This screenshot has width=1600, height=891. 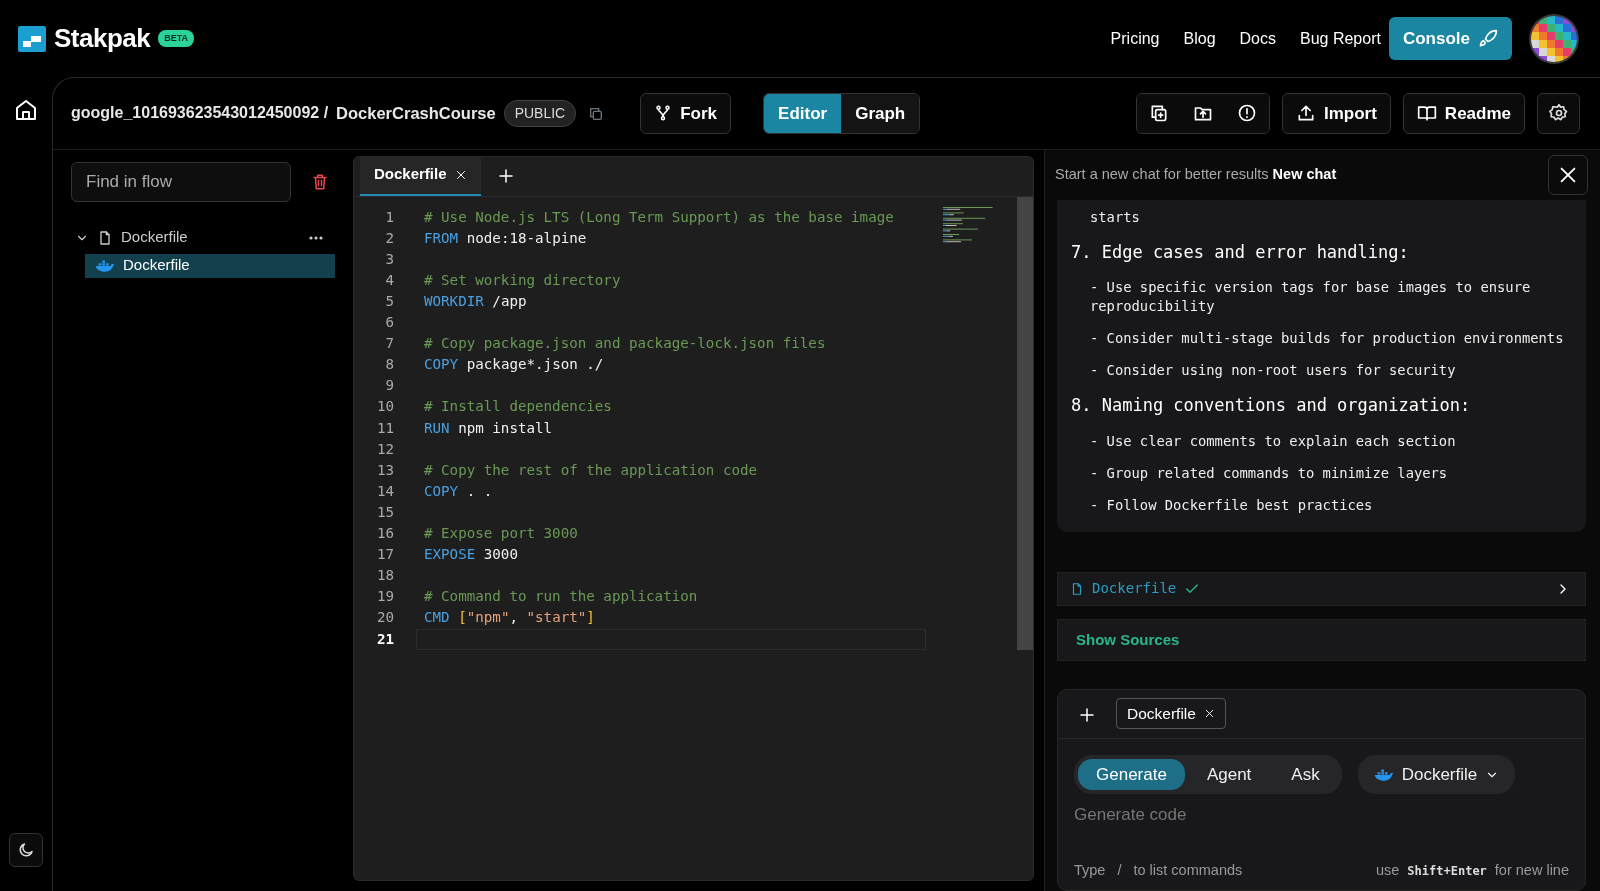 What do you see at coordinates (1436, 774) in the screenshot?
I see `file-select: Dockerfile` at bounding box center [1436, 774].